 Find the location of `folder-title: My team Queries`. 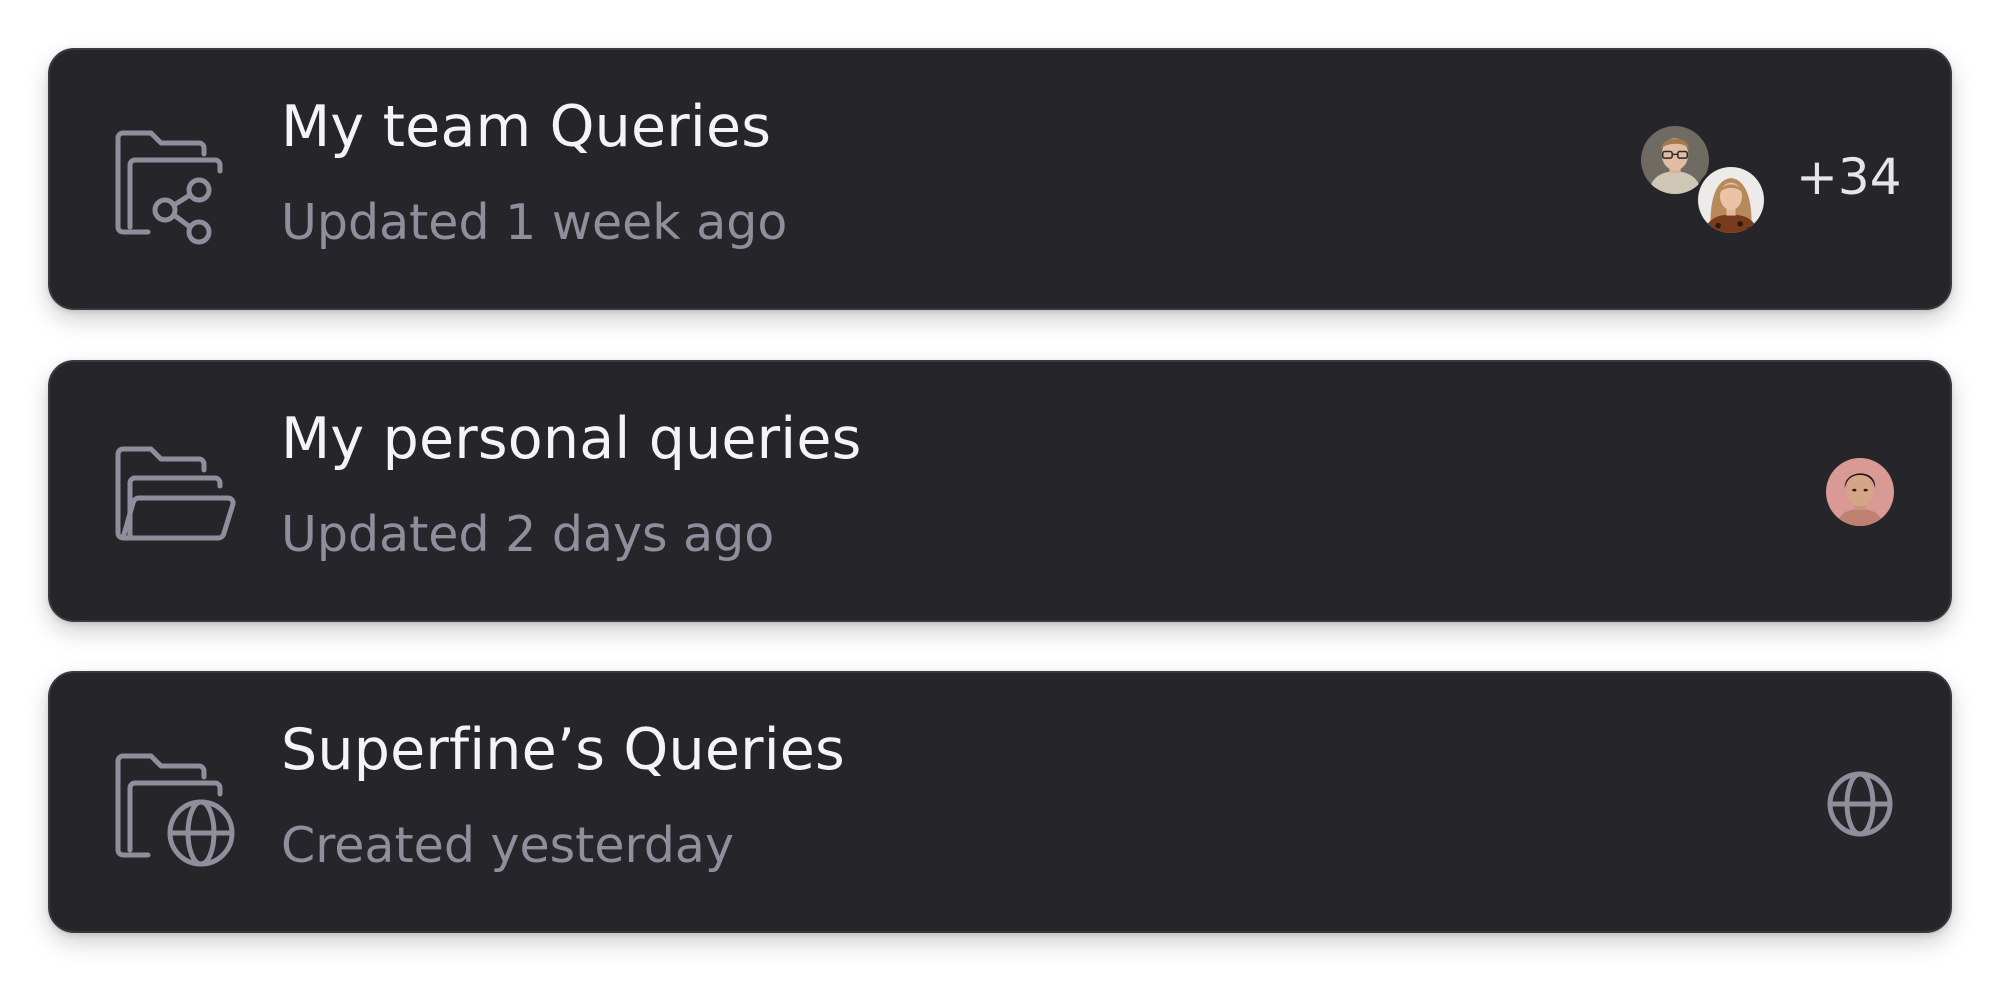

folder-title: My team Queries is located at coordinates (526, 127).